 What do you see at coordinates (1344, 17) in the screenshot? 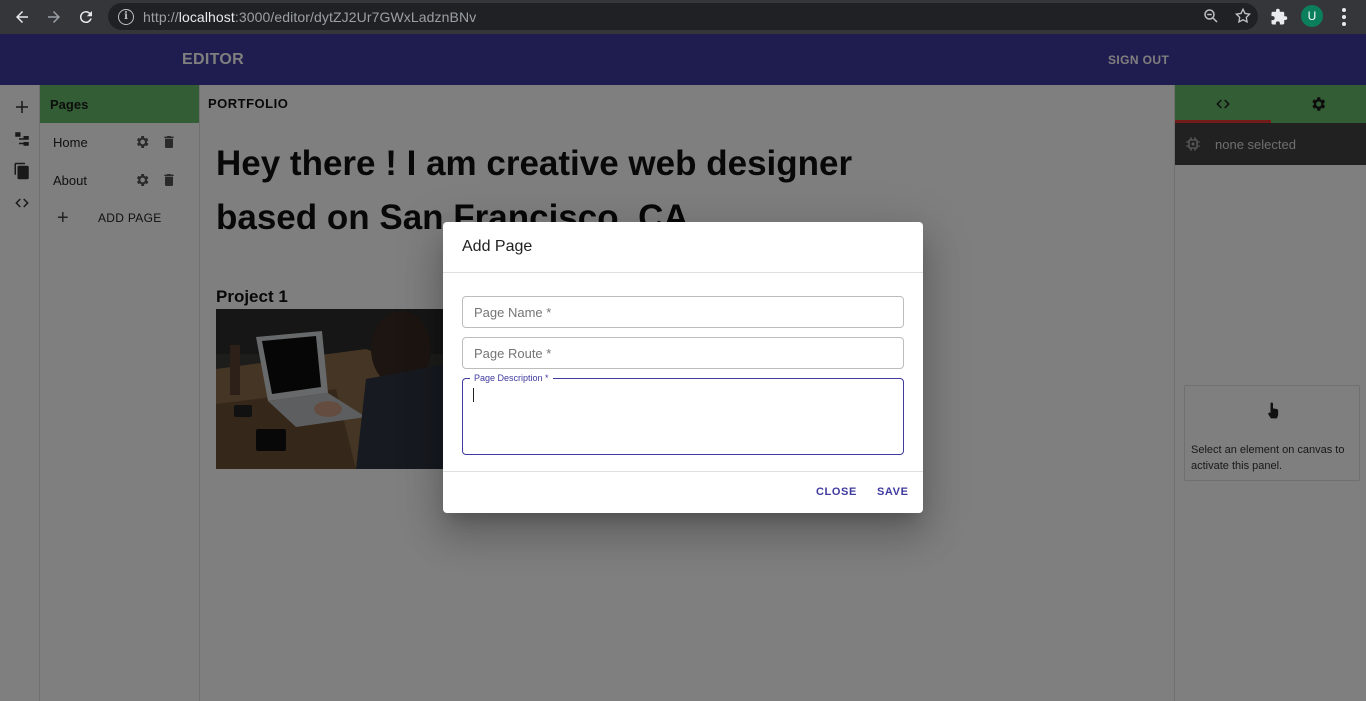
I see `browser-menu-button` at bounding box center [1344, 17].